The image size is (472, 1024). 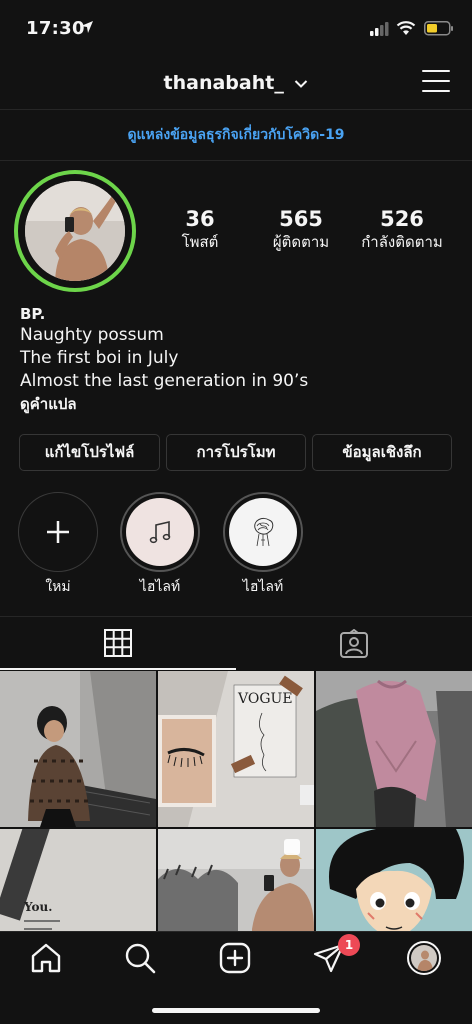 I want to click on username: thanabaht_, so click(x=223, y=83).